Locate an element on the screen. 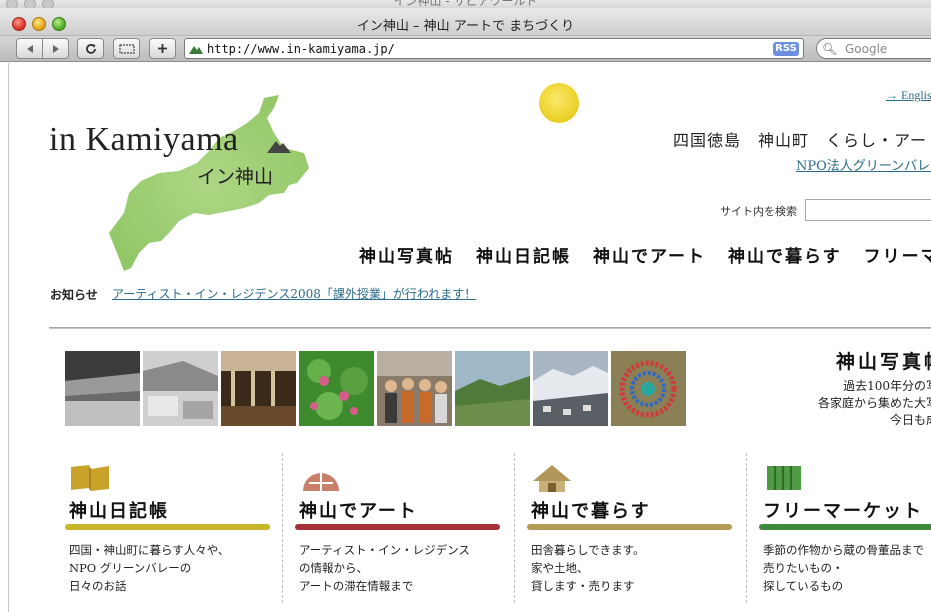 This screenshot has width=931, height=612. shikoku-map-illustration is located at coordinates (209, 183).